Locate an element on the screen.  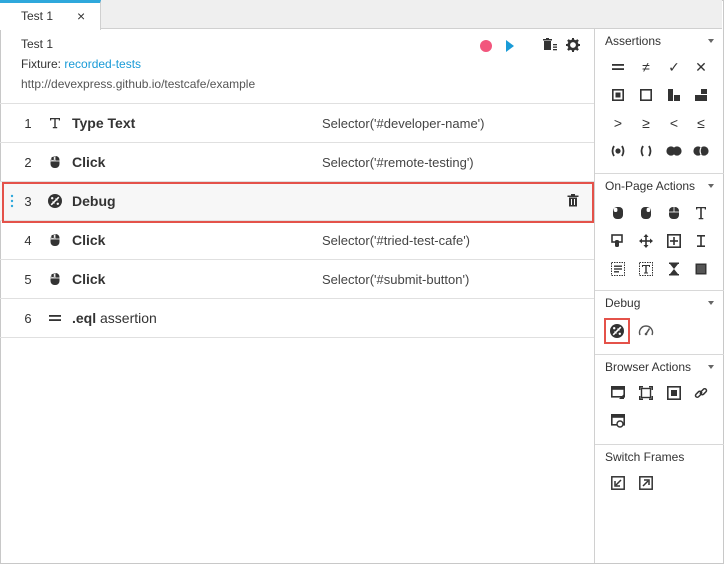
assert-not-type-of-icon is located at coordinates (701, 95).